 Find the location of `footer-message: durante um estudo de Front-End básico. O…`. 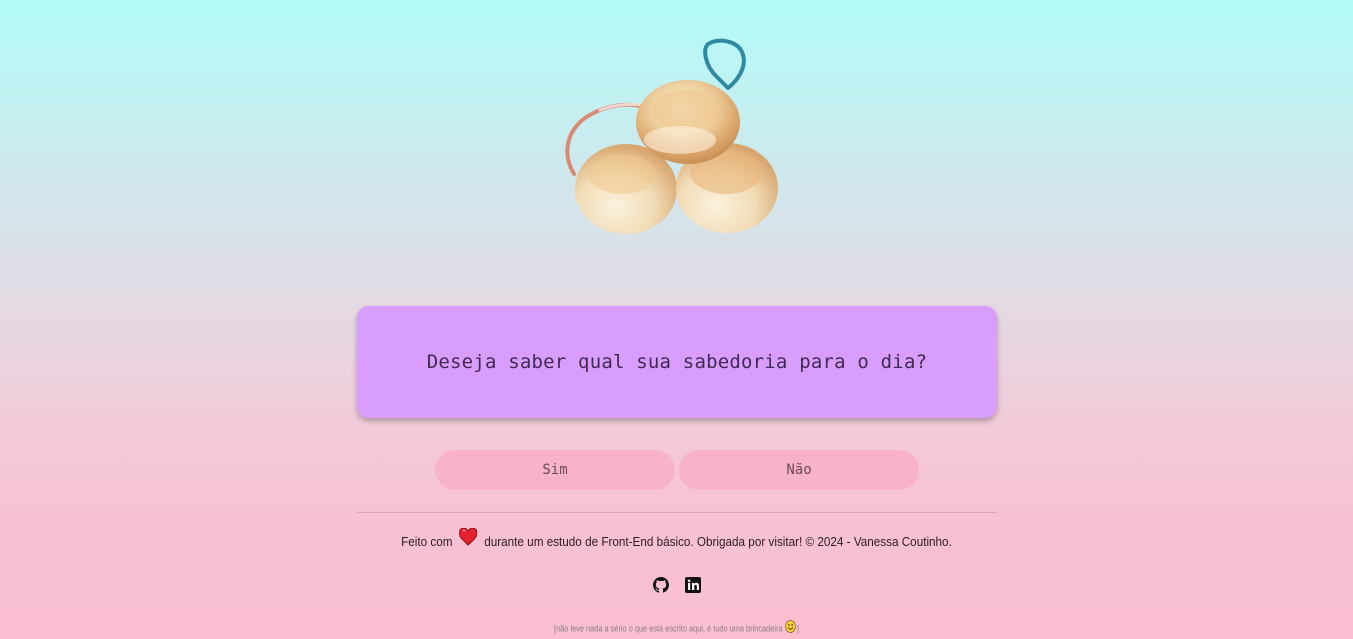

footer-message: durante um estudo de Front-End básico. O… is located at coordinates (718, 541).